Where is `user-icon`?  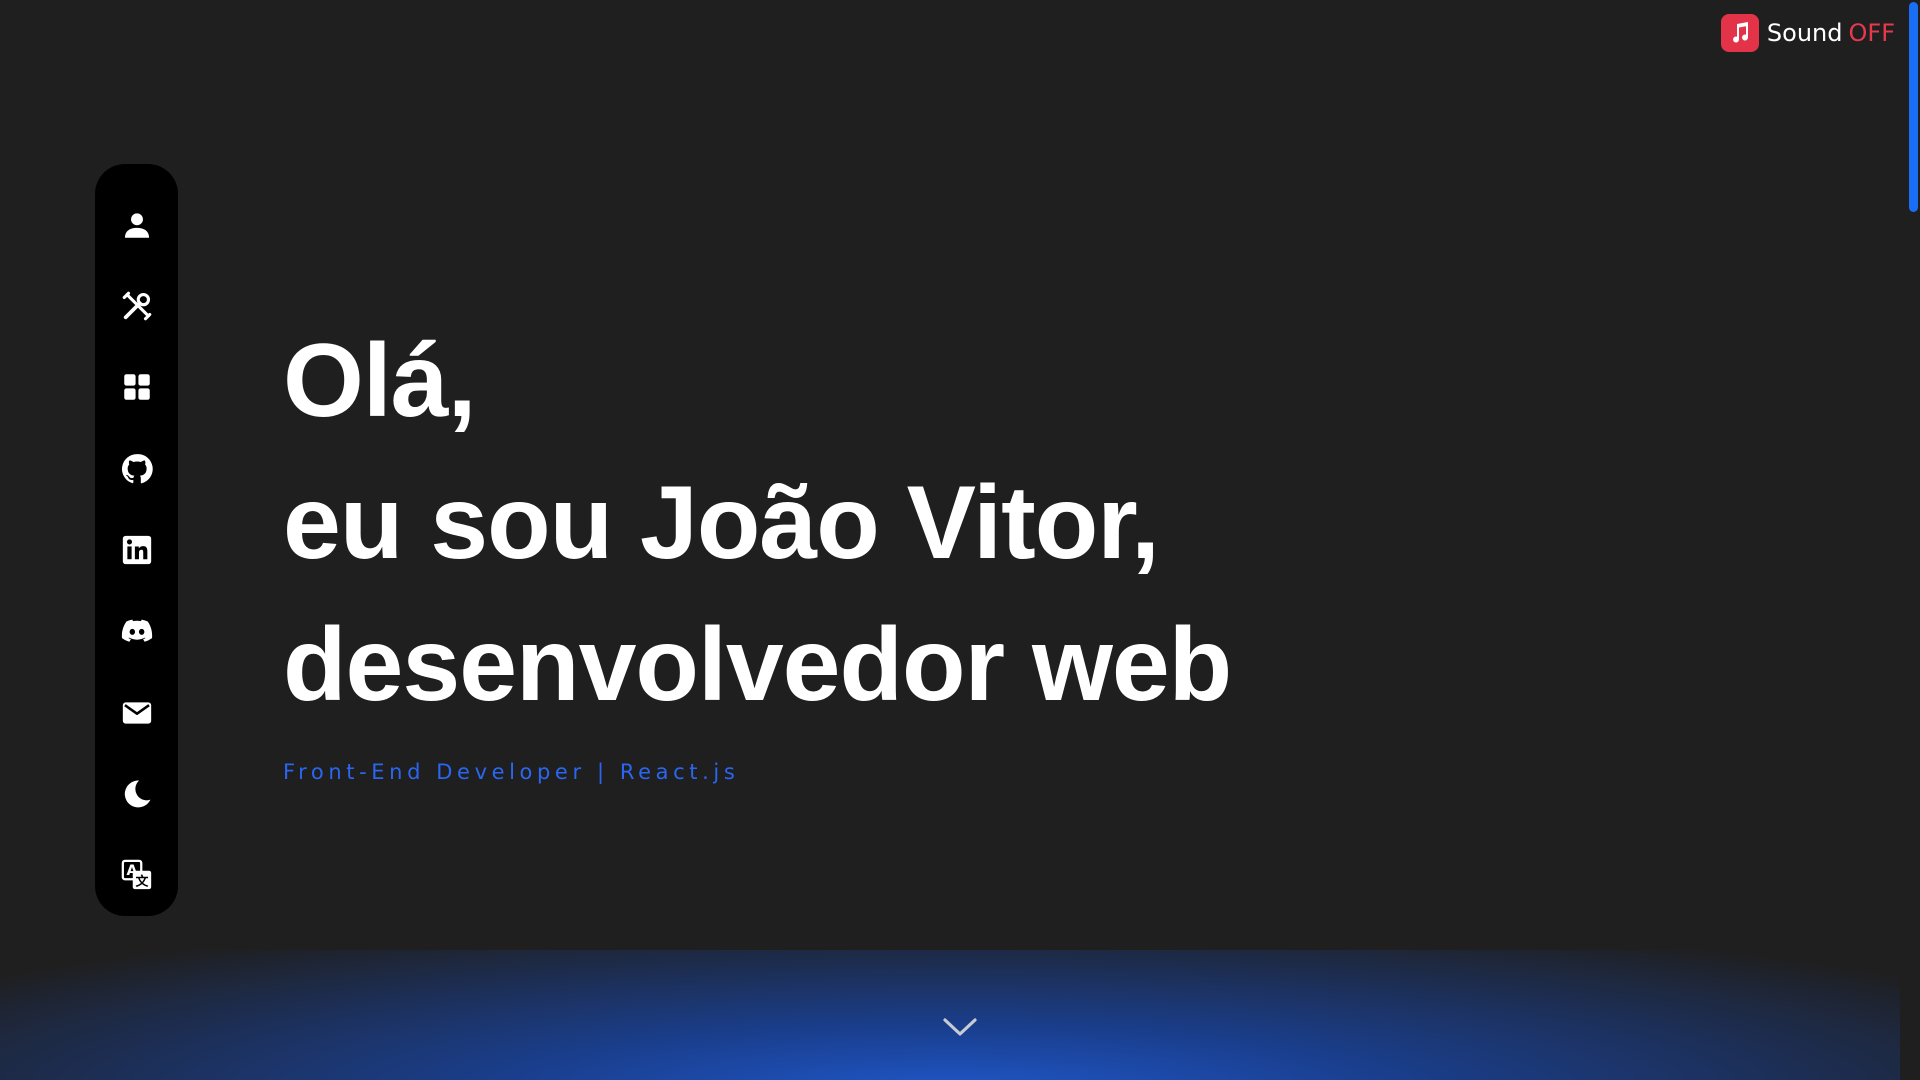 user-icon is located at coordinates (136, 225).